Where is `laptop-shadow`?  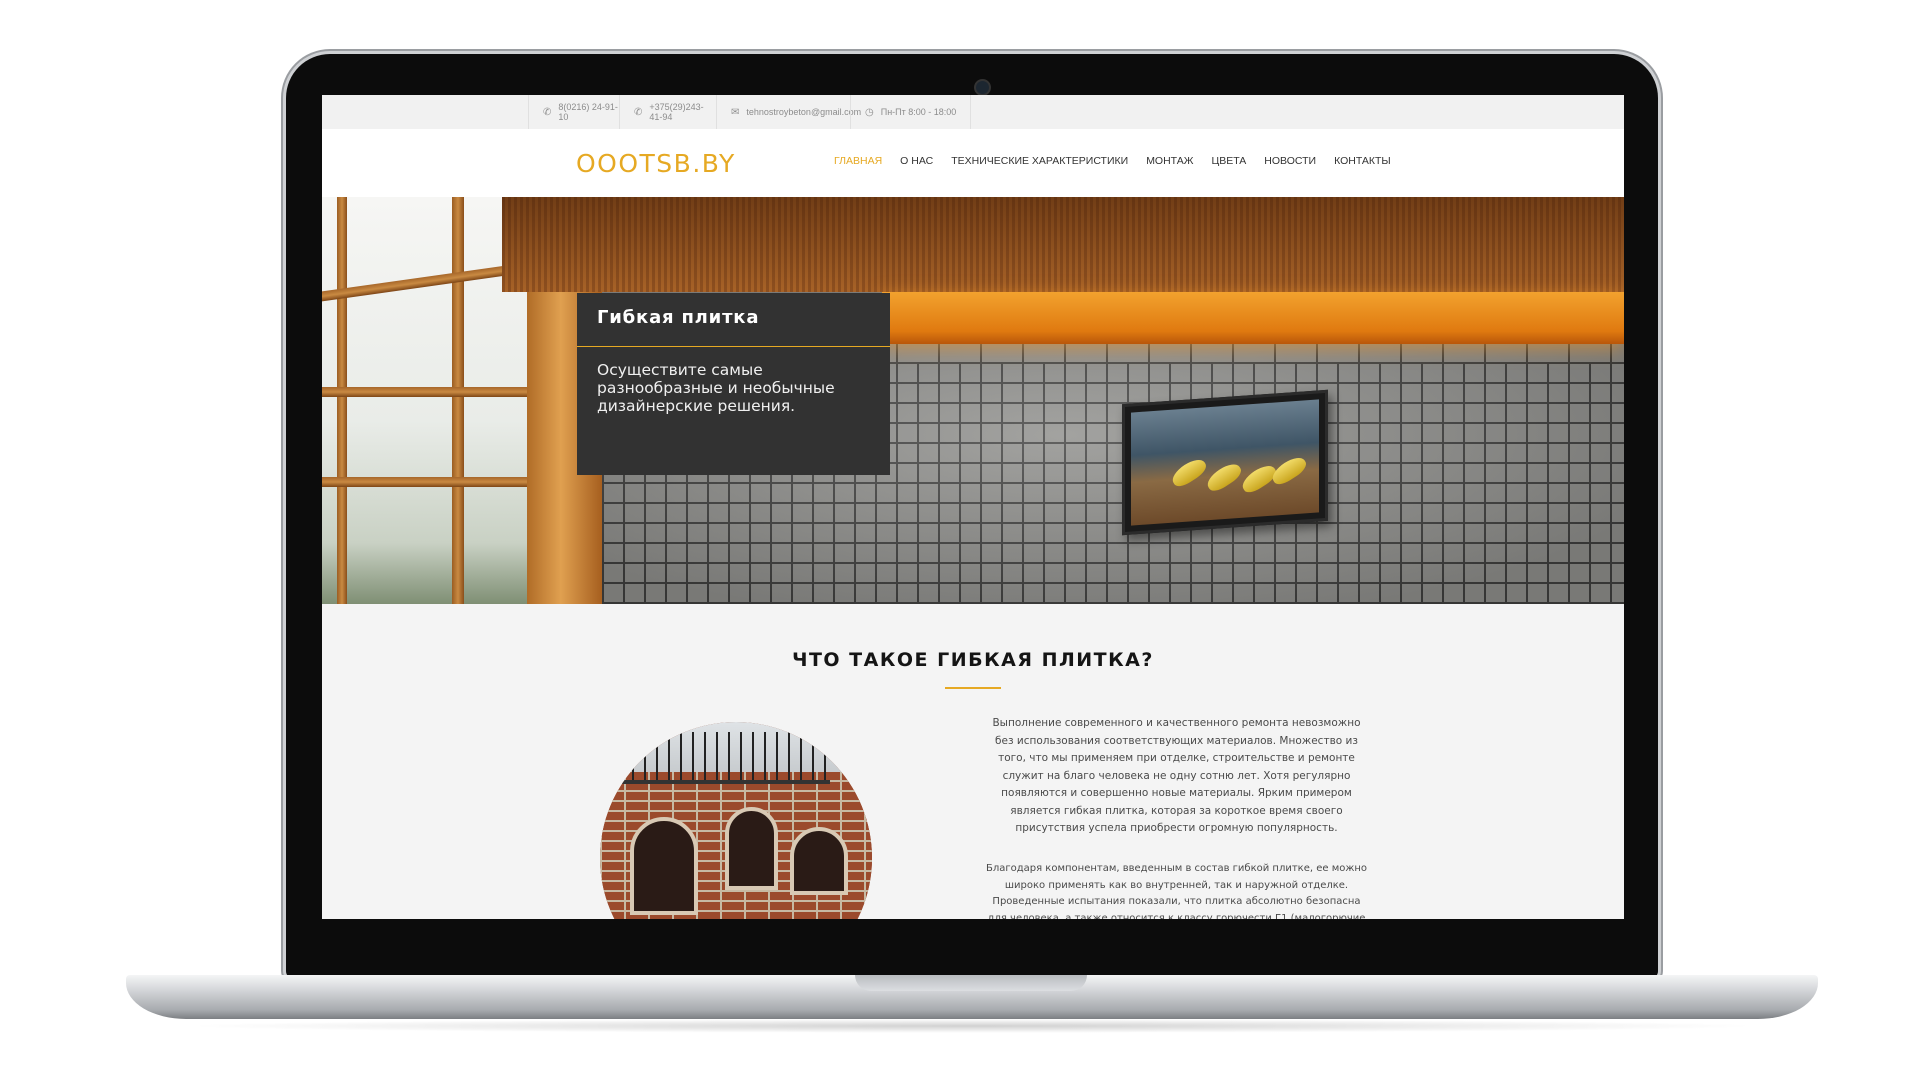
laptop-shadow is located at coordinates (972, 1026).